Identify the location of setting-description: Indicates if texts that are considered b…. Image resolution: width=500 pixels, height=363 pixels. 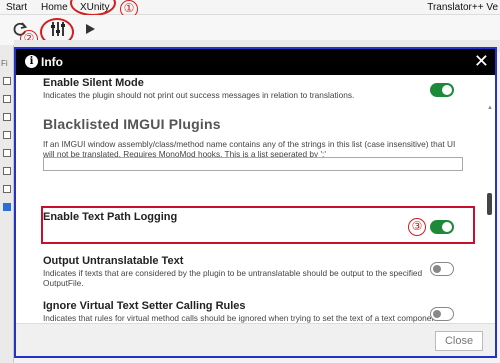
(233, 278).